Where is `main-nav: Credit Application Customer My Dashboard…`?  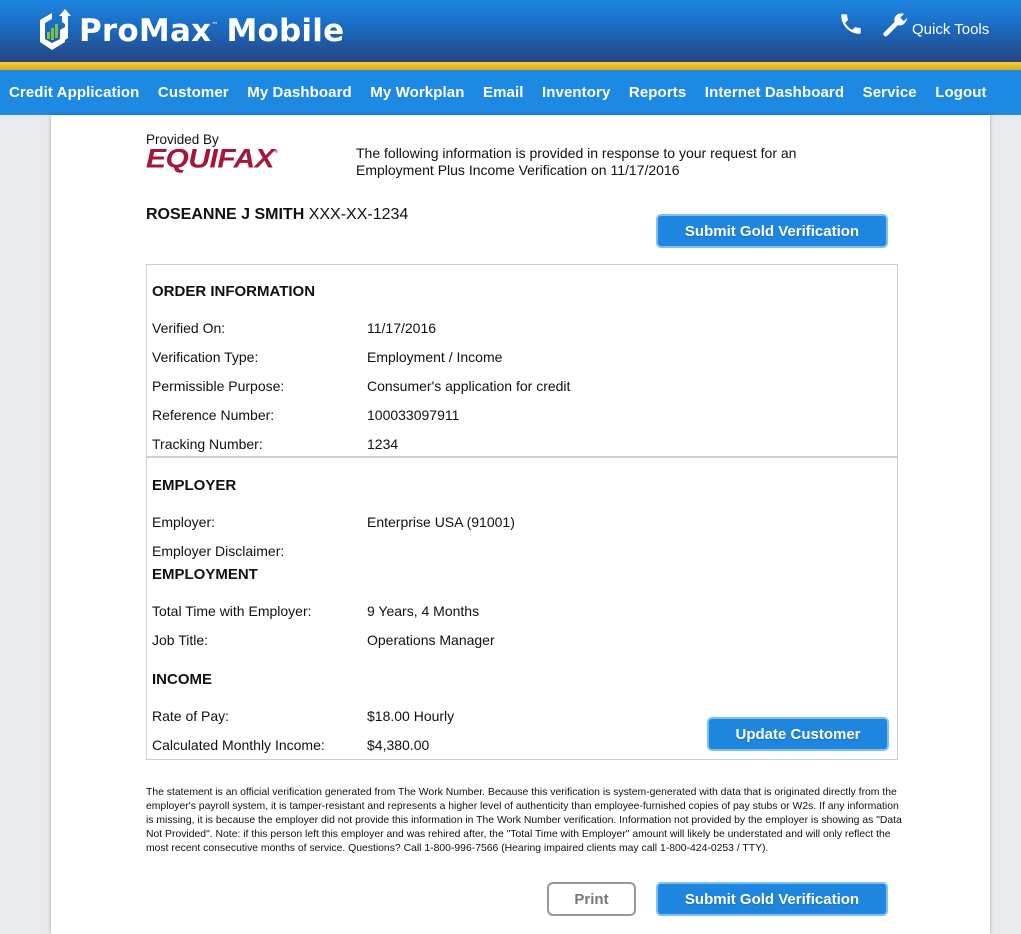 main-nav: Credit Application Customer My Dashboard… is located at coordinates (510, 92).